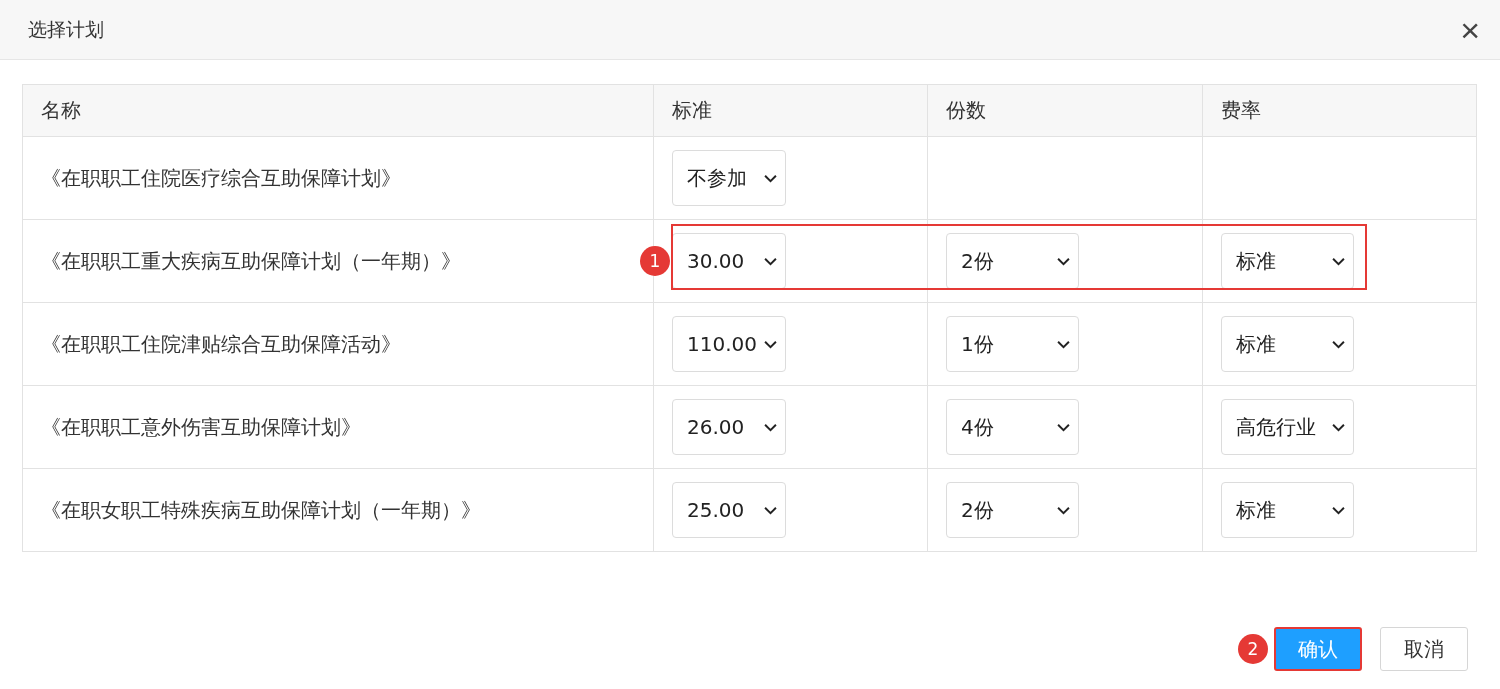 Image resolution: width=1500 pixels, height=689 pixels. I want to click on table-cell-text: 《在职女职工特殊疾病互助保障计划（一年期）》, so click(261, 510).